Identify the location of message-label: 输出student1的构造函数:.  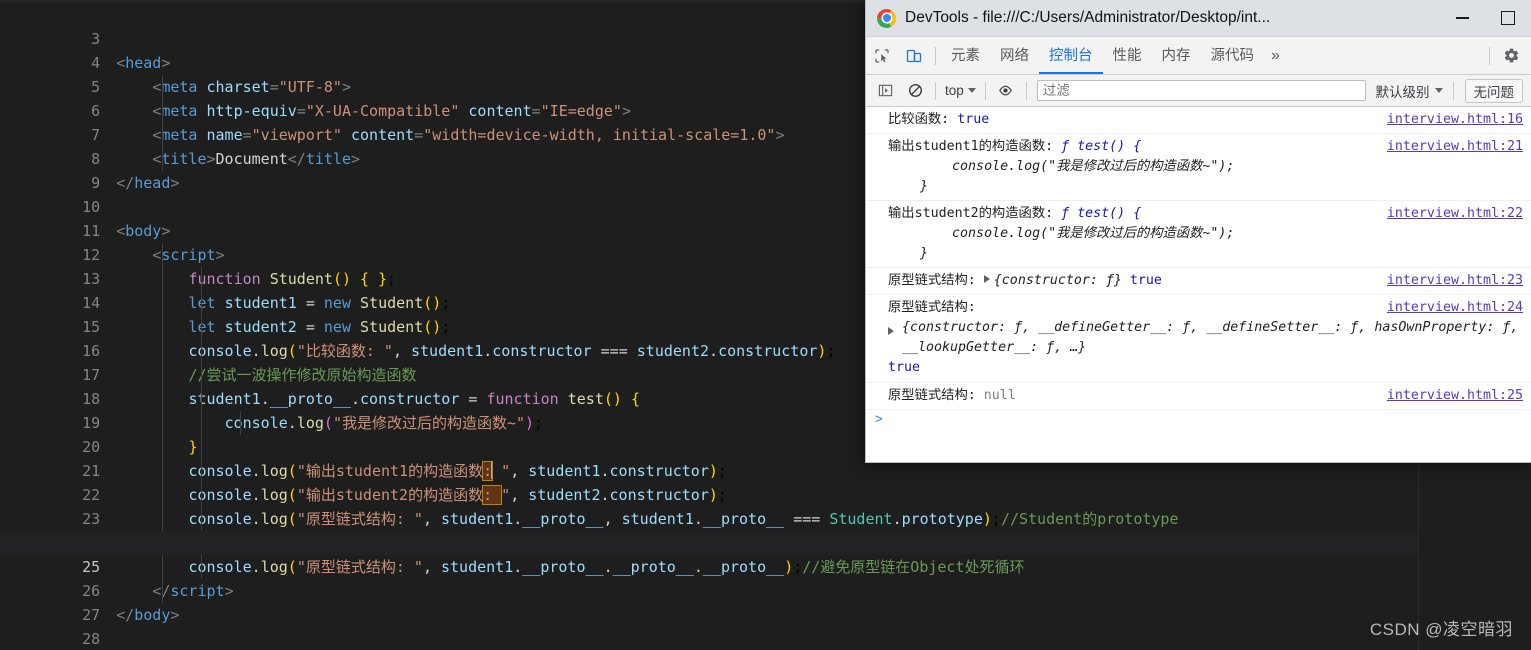
(975, 146).